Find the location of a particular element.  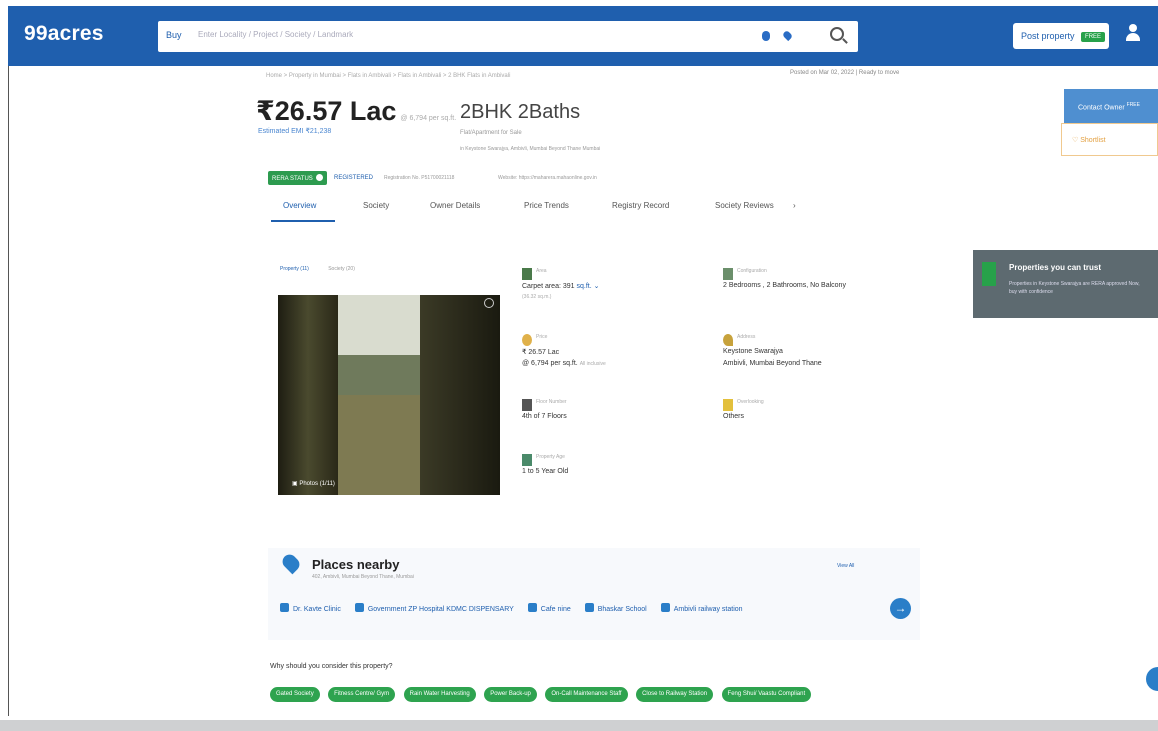

calendar-icon is located at coordinates (527, 460).